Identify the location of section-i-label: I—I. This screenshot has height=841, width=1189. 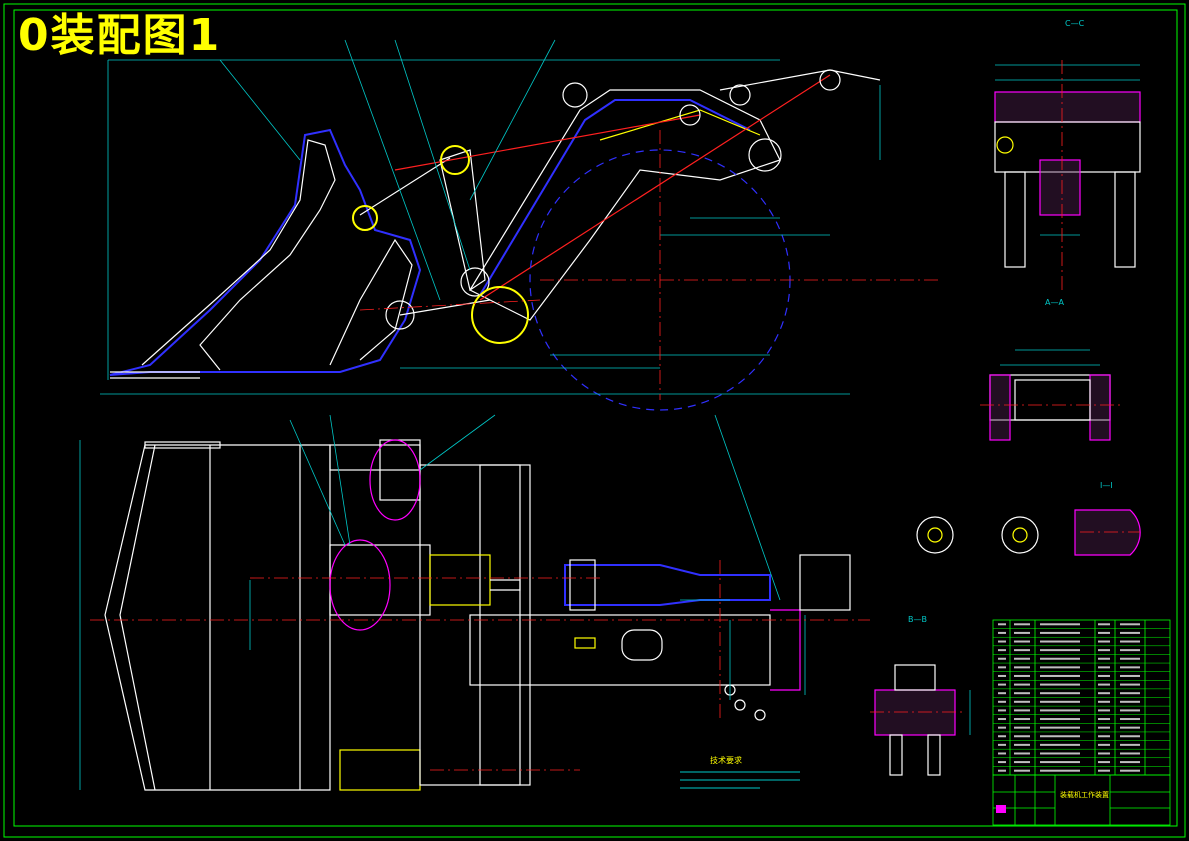
(1106, 485).